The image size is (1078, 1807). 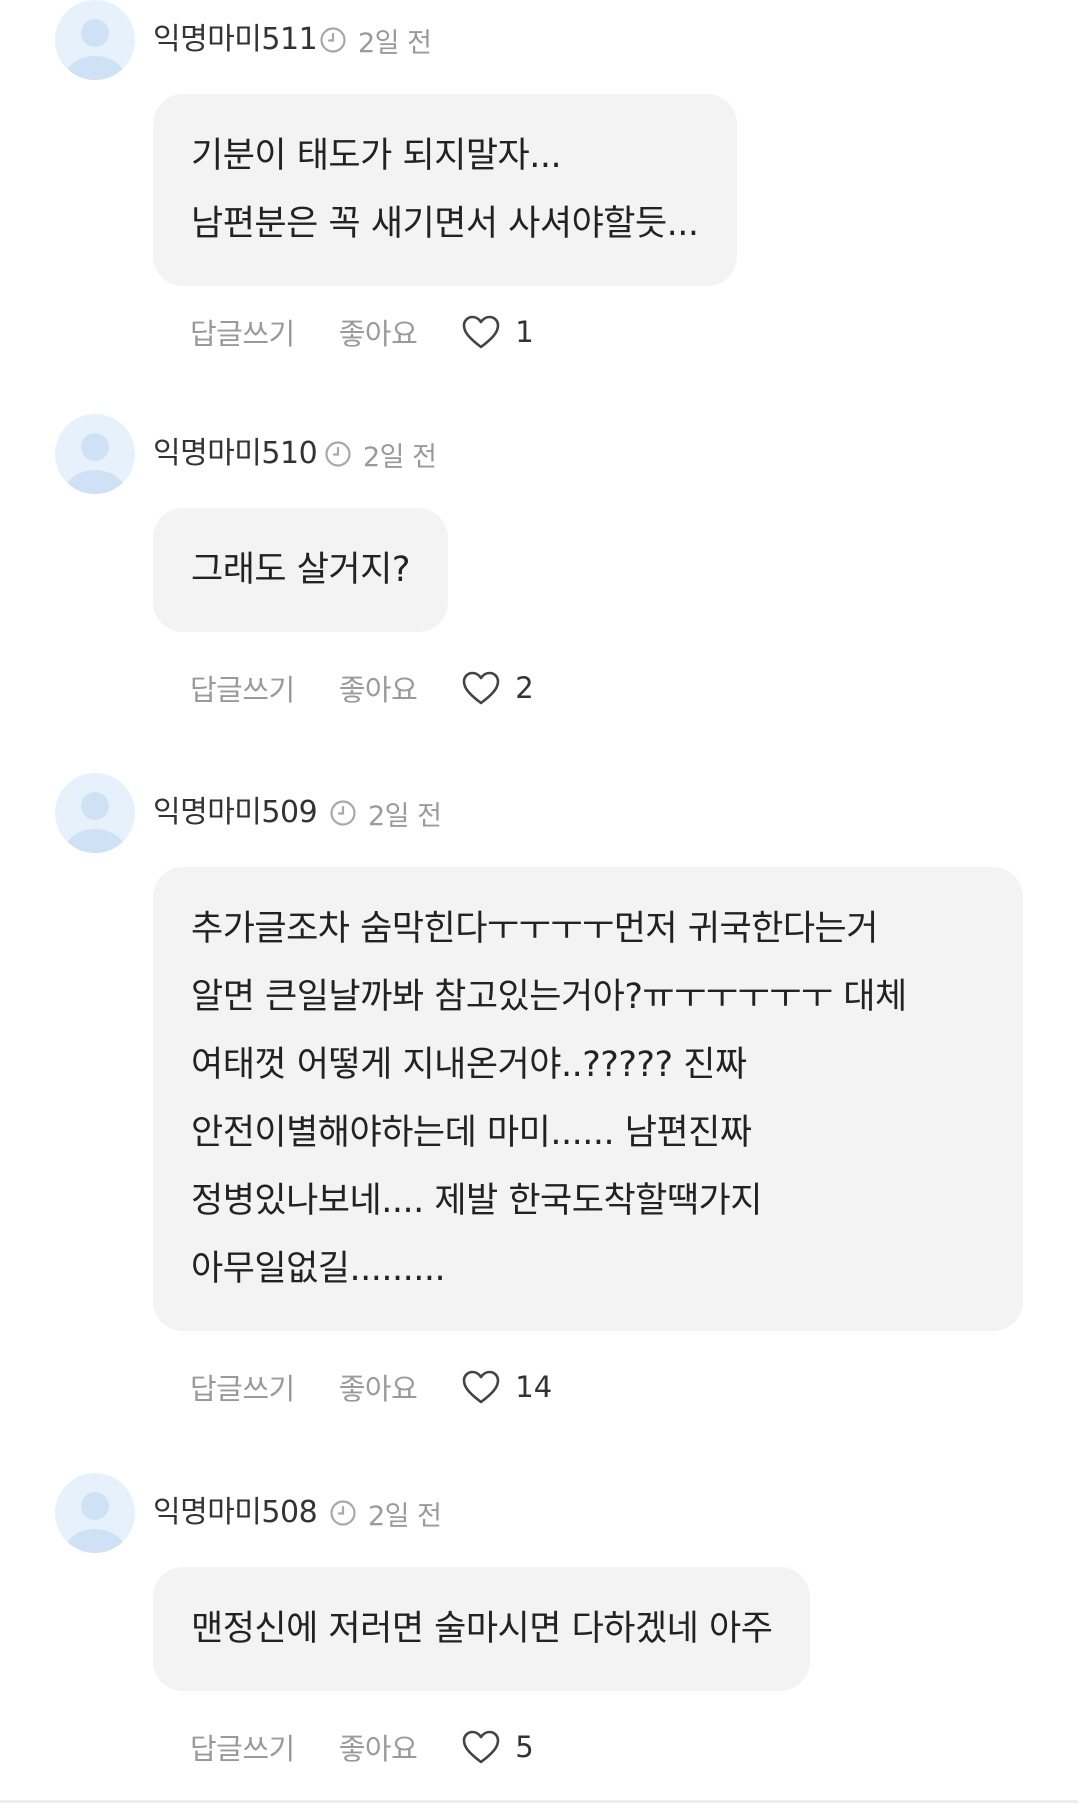 I want to click on comment-text-line: 맨정신에 저러면 술마시면 다하겠네 아주, so click(x=482, y=1629).